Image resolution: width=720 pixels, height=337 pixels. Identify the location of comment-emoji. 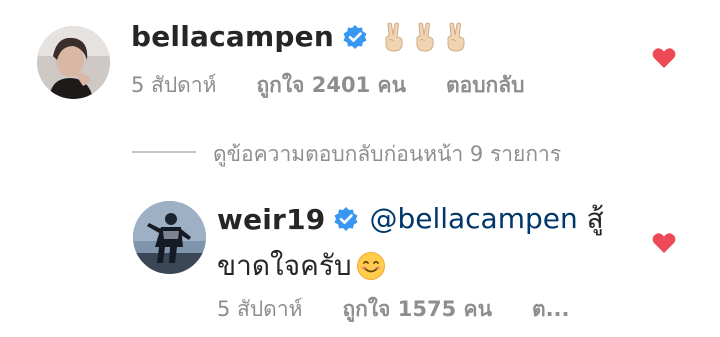
(425, 37).